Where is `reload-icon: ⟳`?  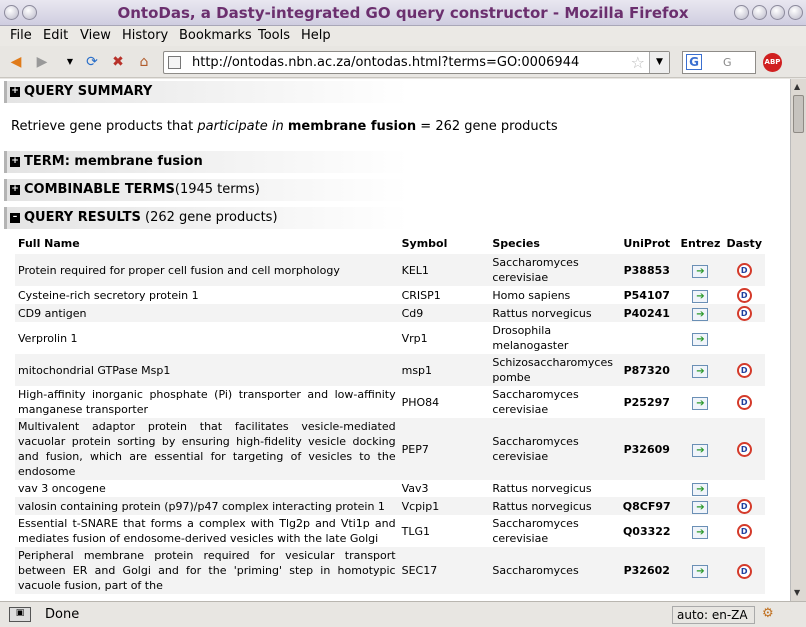 reload-icon: ⟳ is located at coordinates (92, 62).